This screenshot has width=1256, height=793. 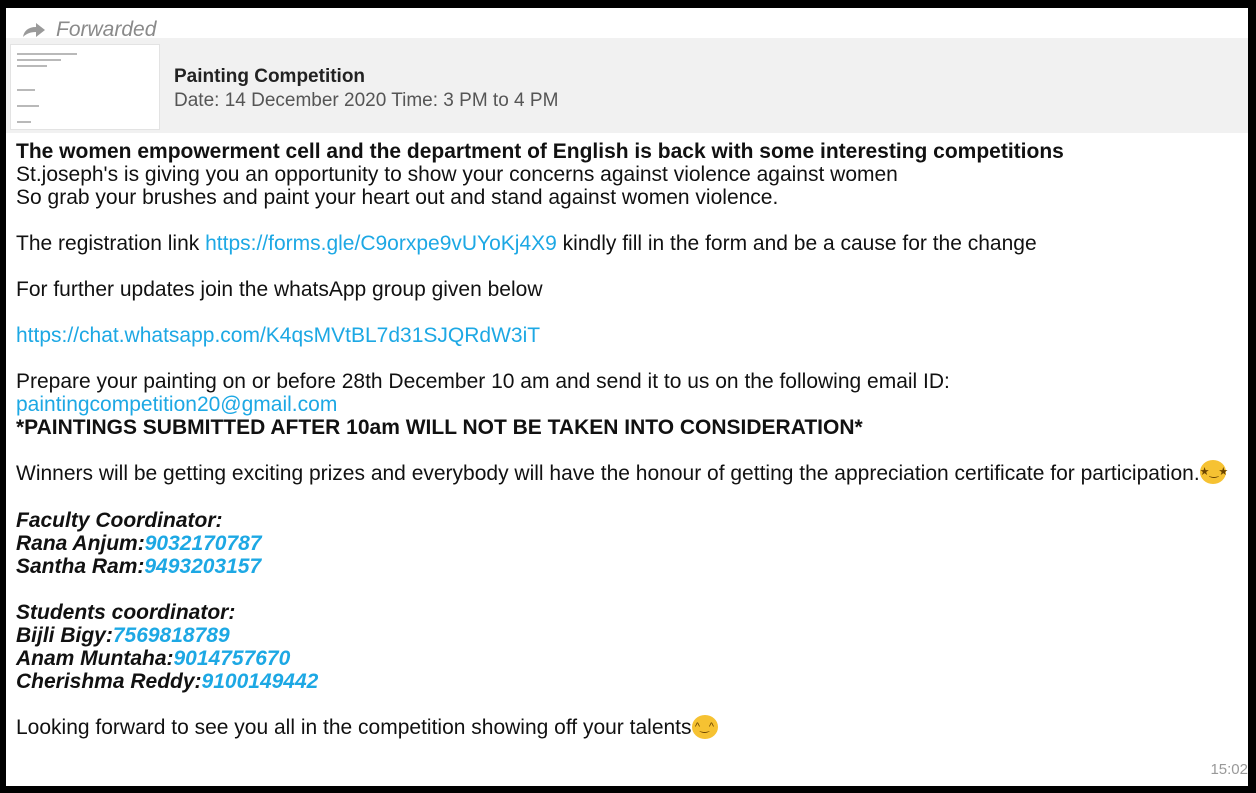 What do you see at coordinates (1213, 472) in the screenshot?
I see `star-struck-emoji-icon: ★‿★` at bounding box center [1213, 472].